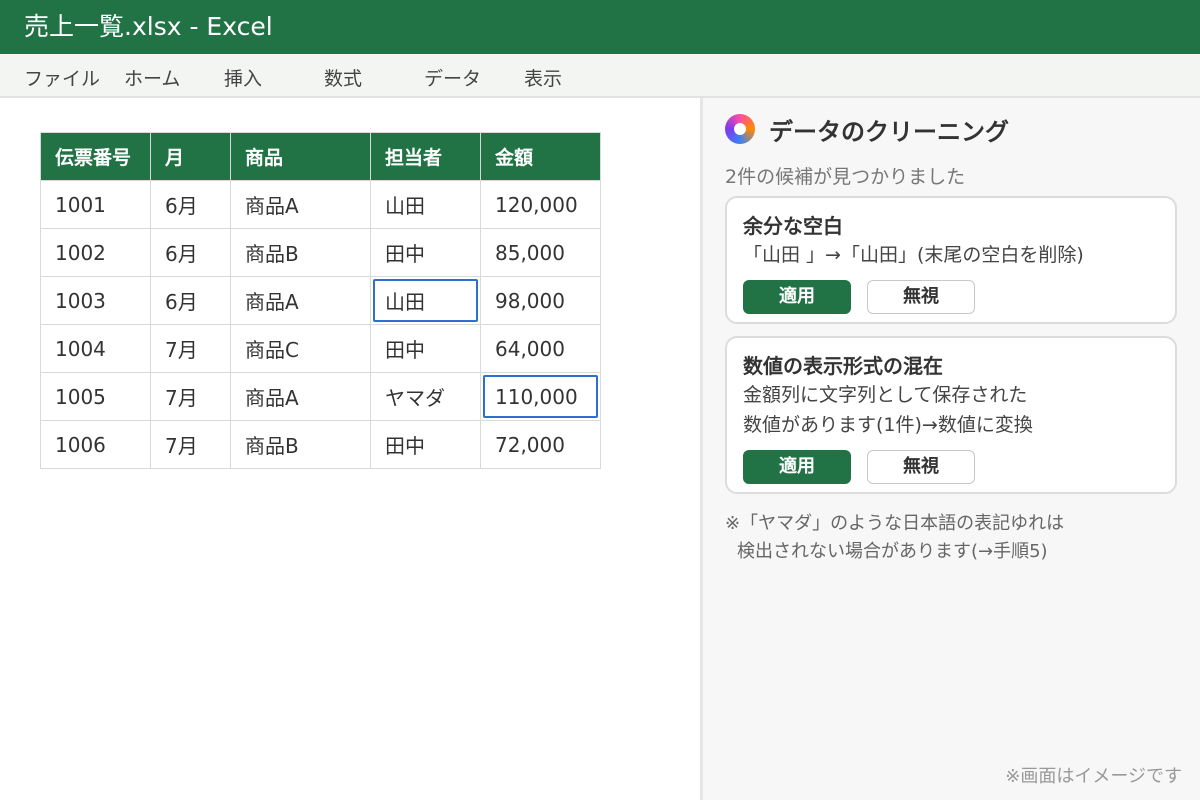  What do you see at coordinates (894, 538) in the screenshot?
I see `caution-note: ※「ヤマダ」のような日本語の表記ゆれは 検出されない場合があります(→手順5)` at bounding box center [894, 538].